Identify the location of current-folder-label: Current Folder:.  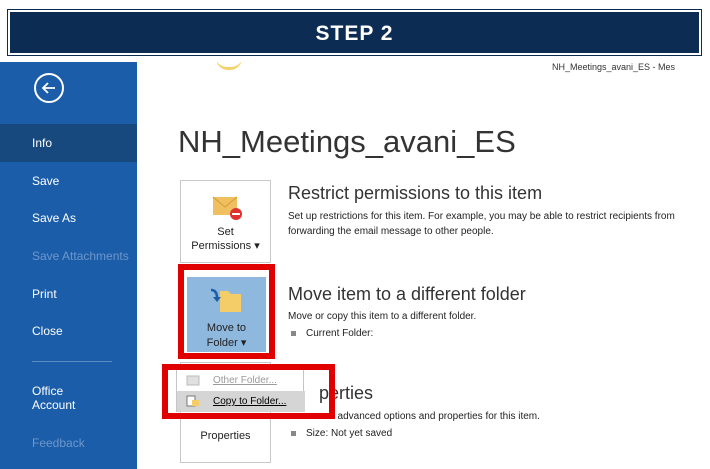
(340, 333).